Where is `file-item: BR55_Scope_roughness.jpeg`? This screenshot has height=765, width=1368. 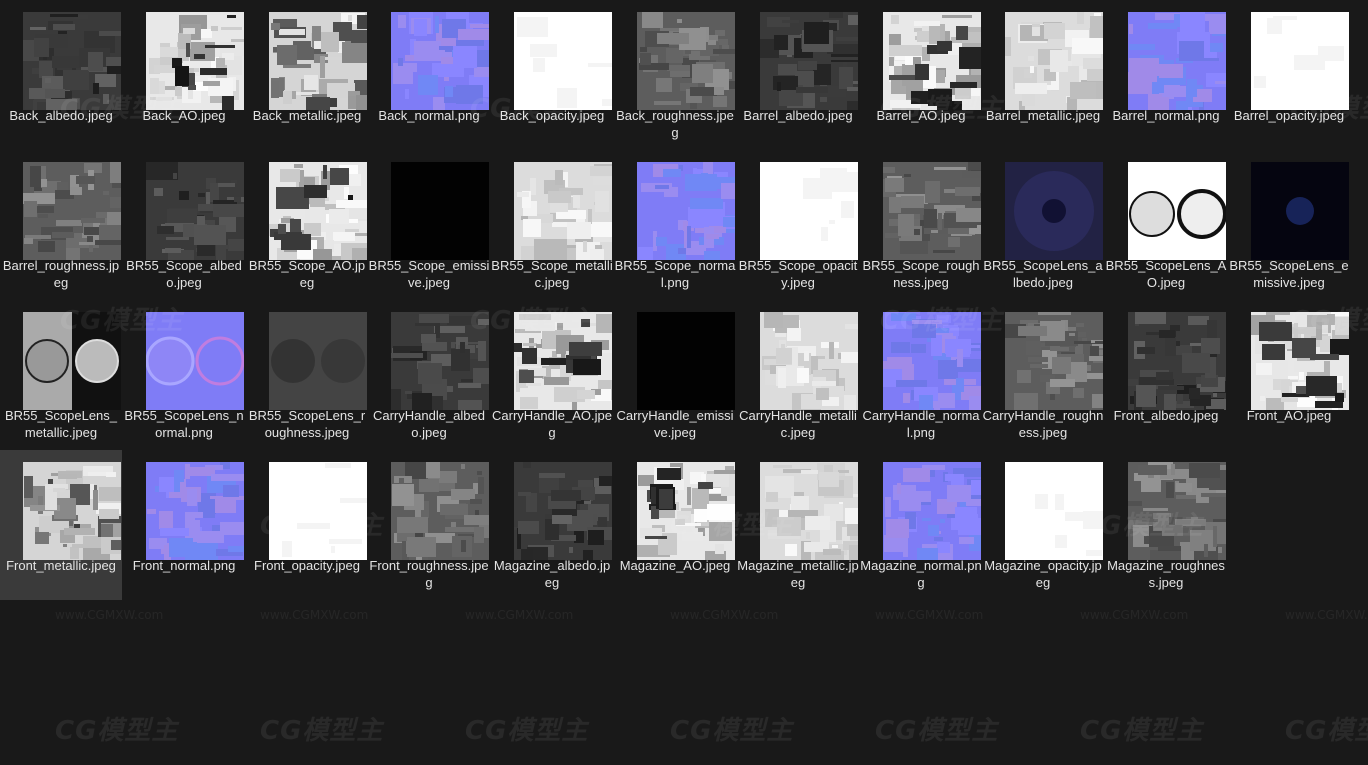 file-item: BR55_Scope_roughness.jpeg is located at coordinates (921, 225).